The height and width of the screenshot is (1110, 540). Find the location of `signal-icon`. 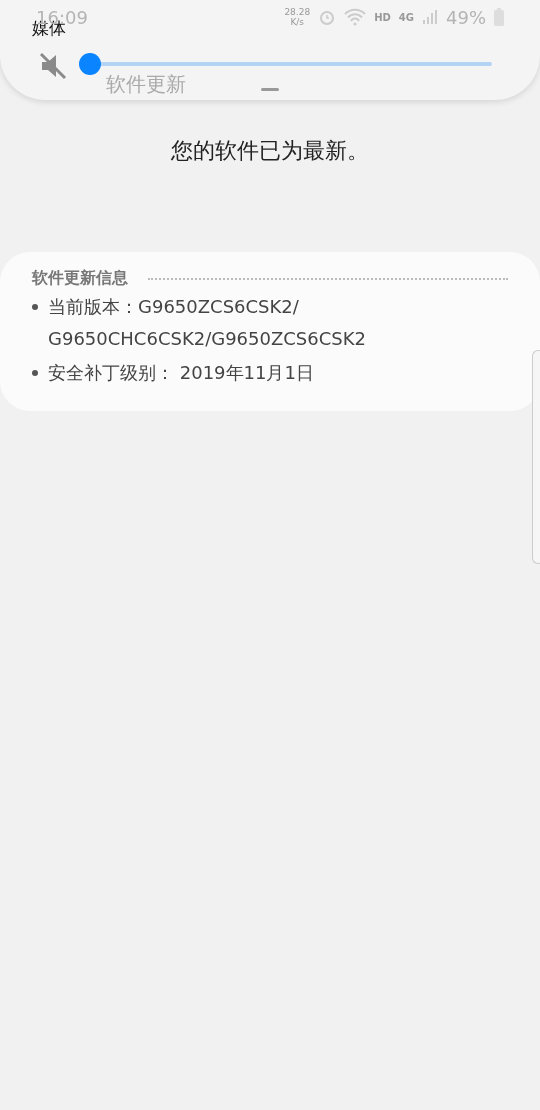

signal-icon is located at coordinates (430, 17).